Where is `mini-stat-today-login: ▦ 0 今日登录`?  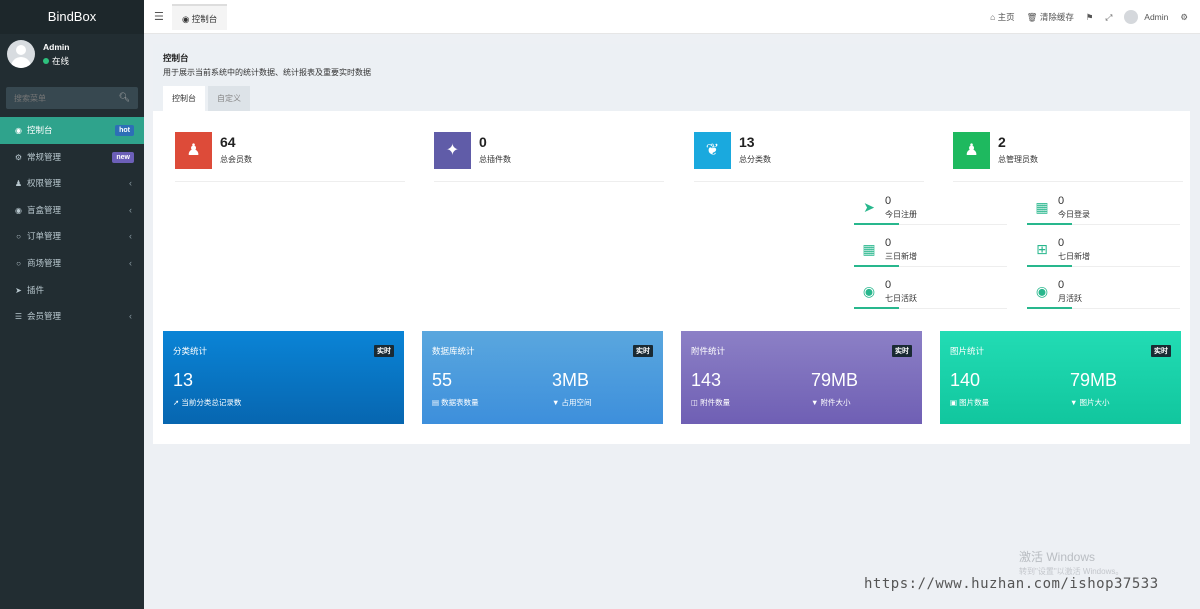
mini-stat-today-login: ▦ 0 今日登录 is located at coordinates (1103, 210).